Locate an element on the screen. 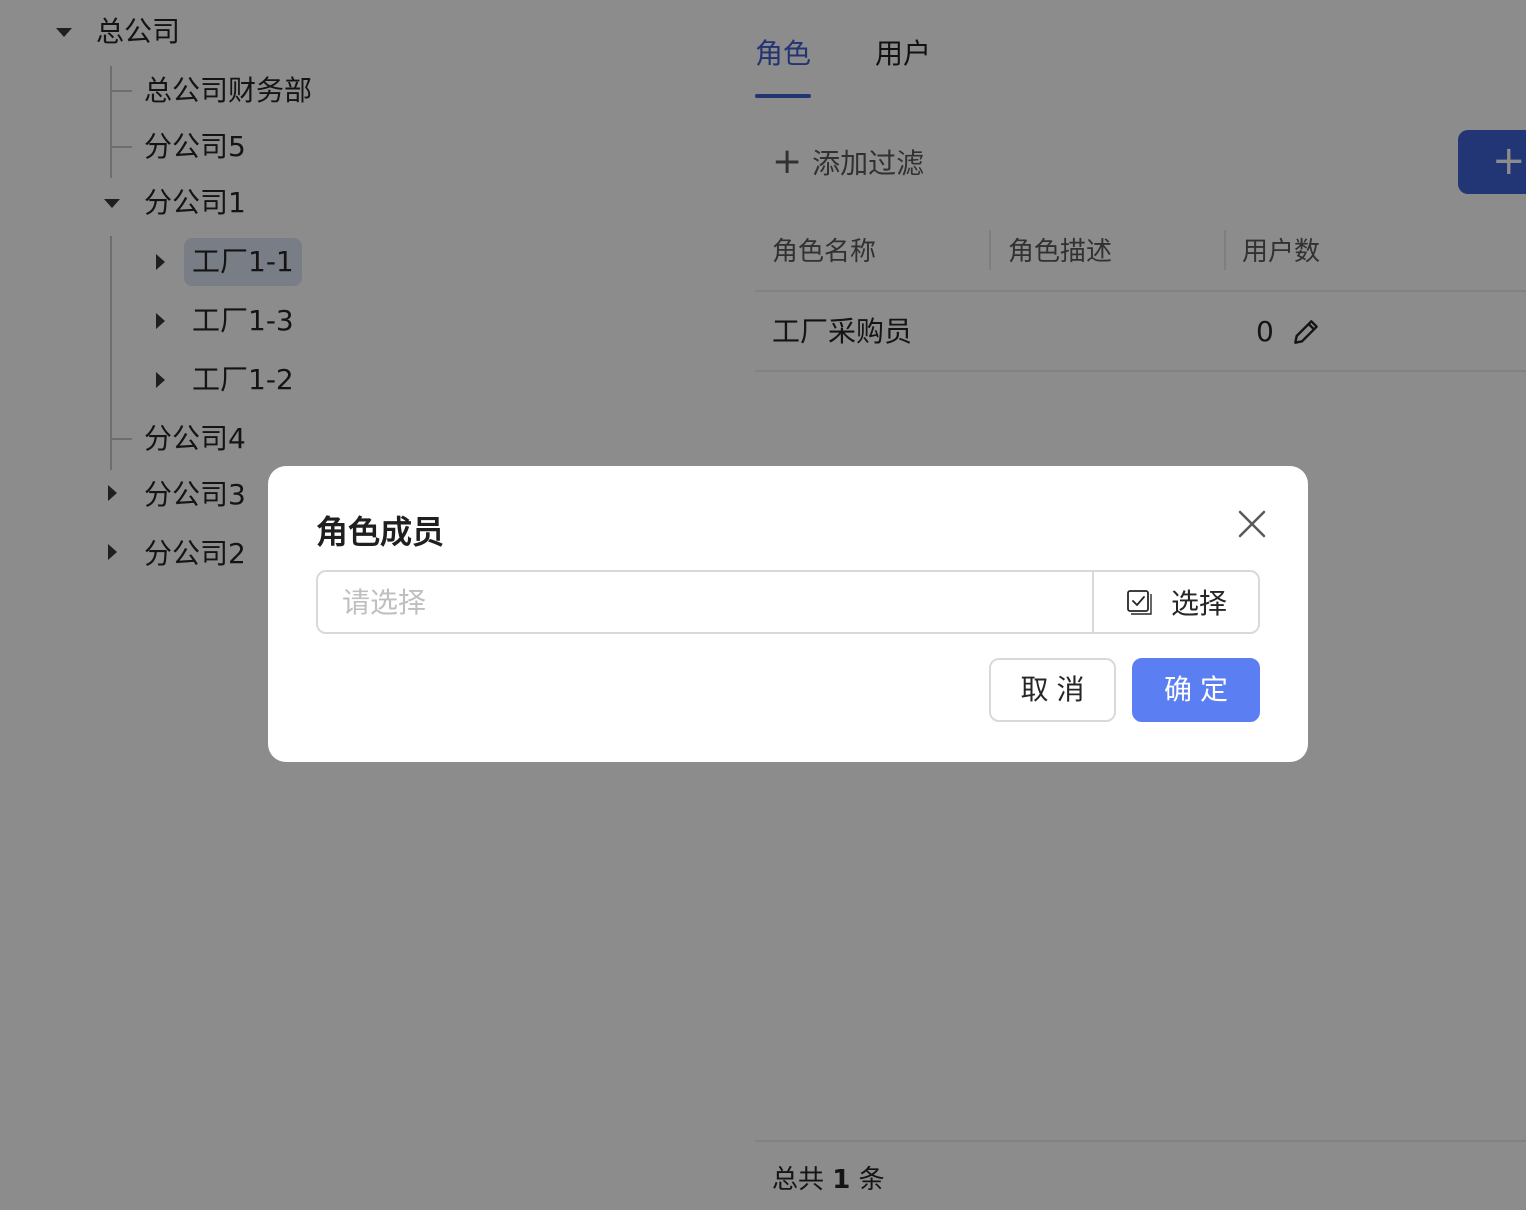 The image size is (1526, 1210). close-icon is located at coordinates (1252, 524).